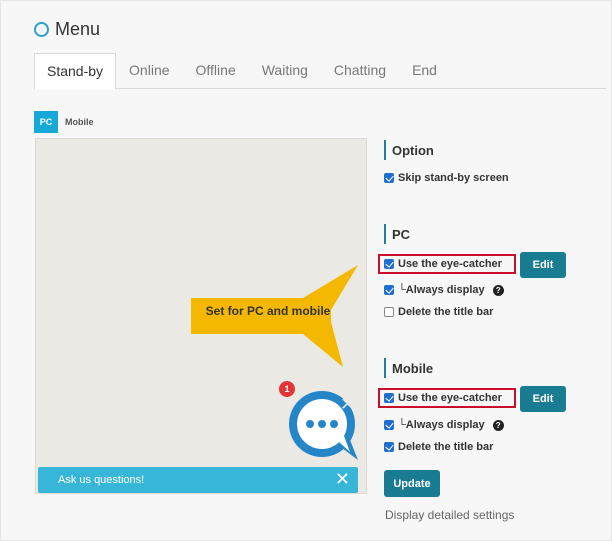  What do you see at coordinates (198, 480) in the screenshot?
I see `chat-title-bar: Ask us questions! ✕` at bounding box center [198, 480].